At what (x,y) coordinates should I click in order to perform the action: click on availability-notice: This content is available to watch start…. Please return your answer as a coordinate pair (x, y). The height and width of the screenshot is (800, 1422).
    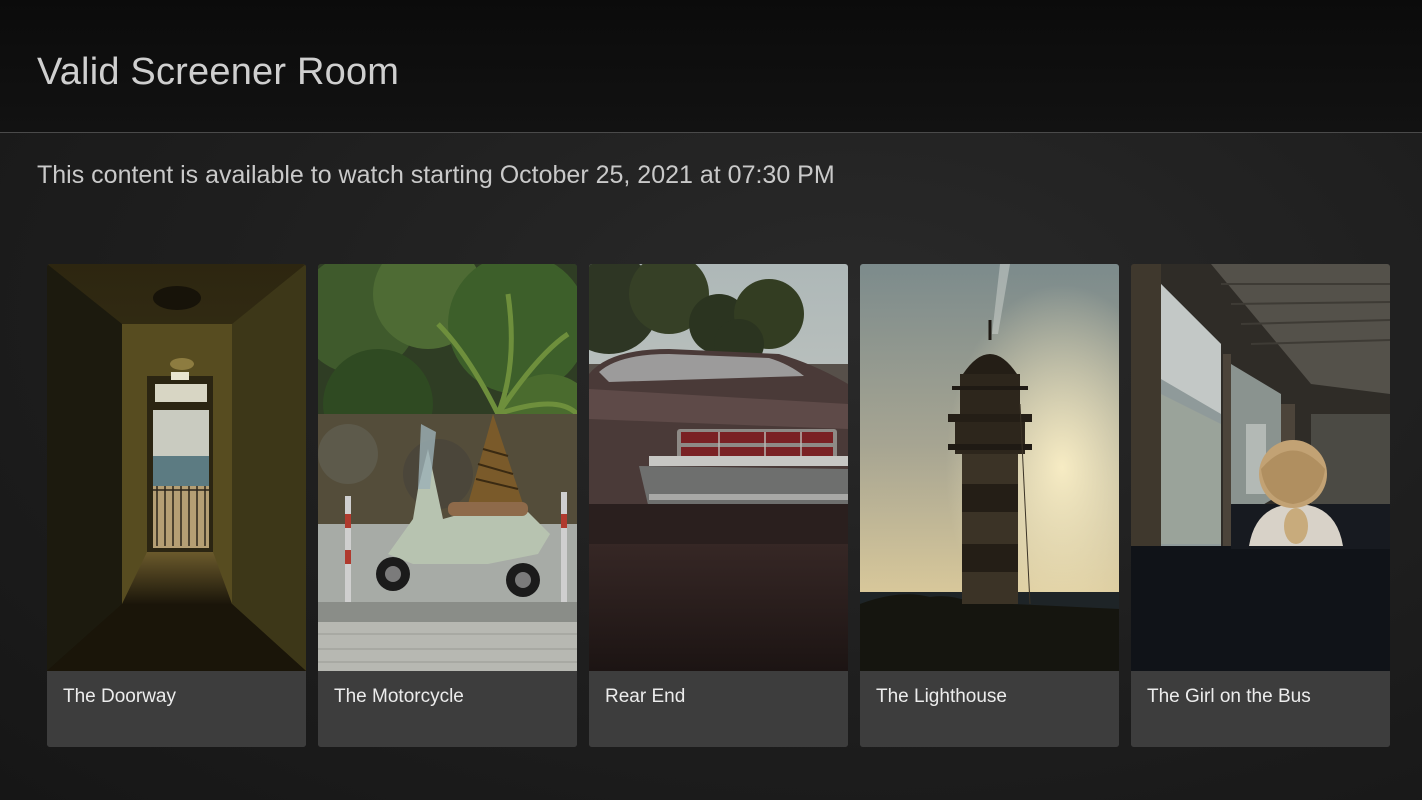
    Looking at the image, I should click on (436, 175).